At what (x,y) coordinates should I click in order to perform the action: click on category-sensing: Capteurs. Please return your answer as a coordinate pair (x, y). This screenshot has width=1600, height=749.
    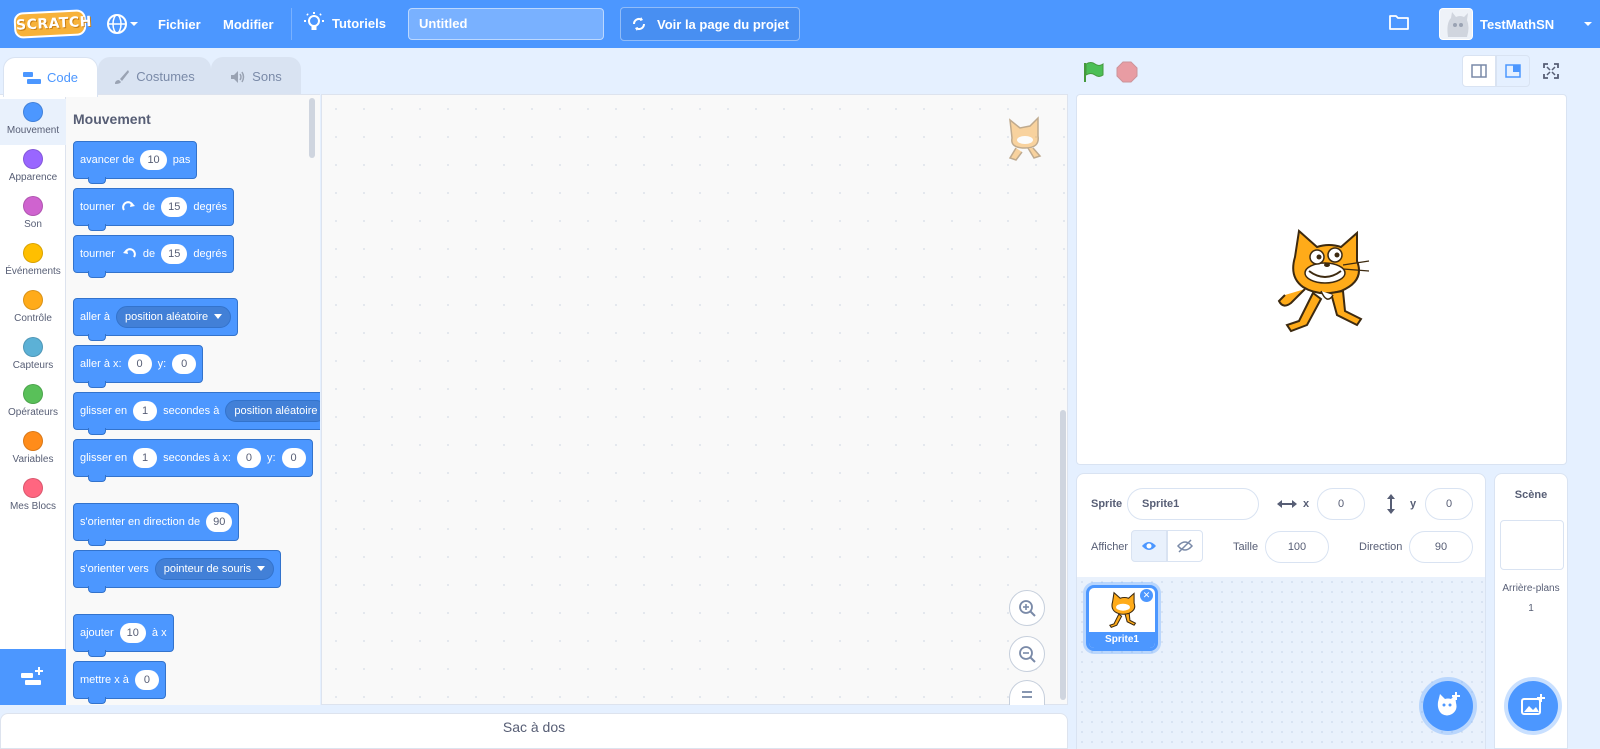
    Looking at the image, I should click on (33, 354).